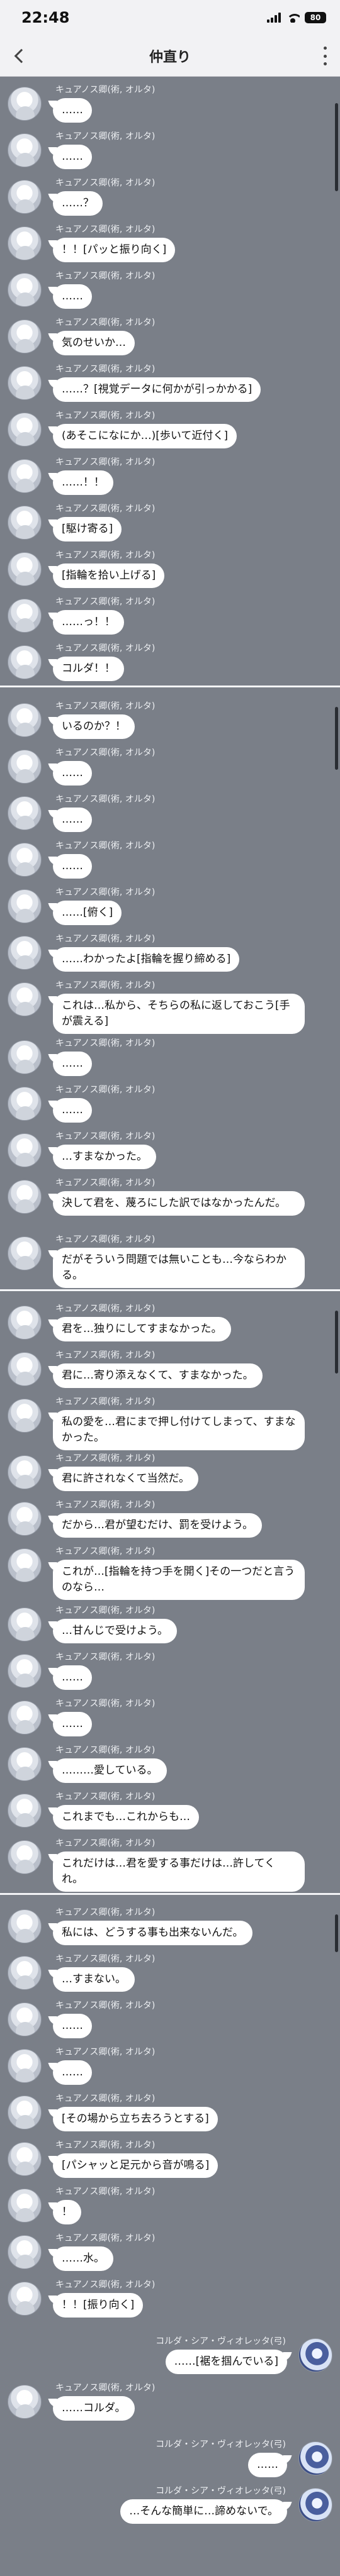 This screenshot has width=340, height=2576. I want to click on message-bubble: ……わかったよ[指輪を握り締める], so click(146, 959).